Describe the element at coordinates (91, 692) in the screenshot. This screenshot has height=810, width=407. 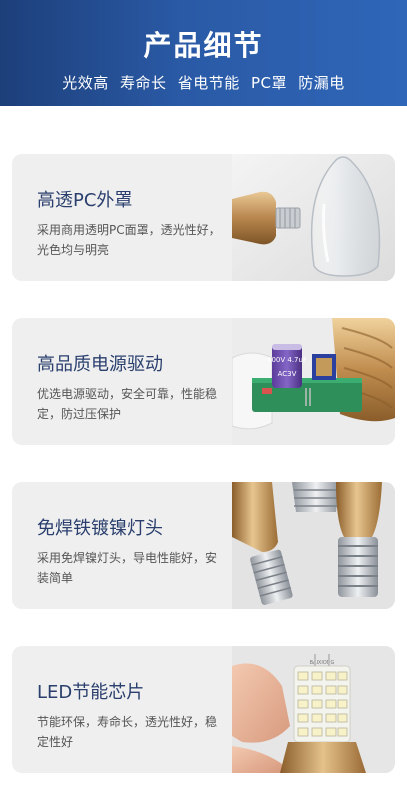
I see `card-title: LED节能芯片` at that location.